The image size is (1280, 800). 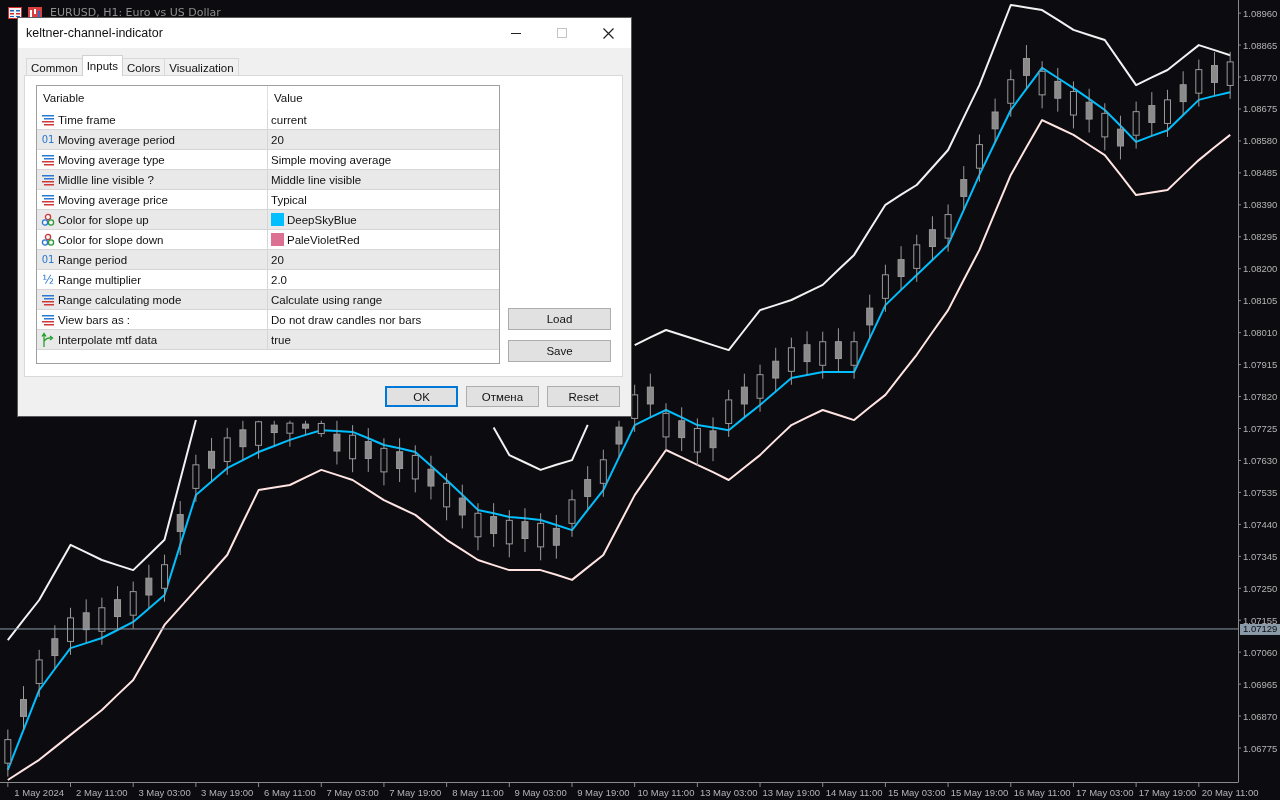 I want to click on time-label: 9 May 19:00, so click(x=603, y=792).